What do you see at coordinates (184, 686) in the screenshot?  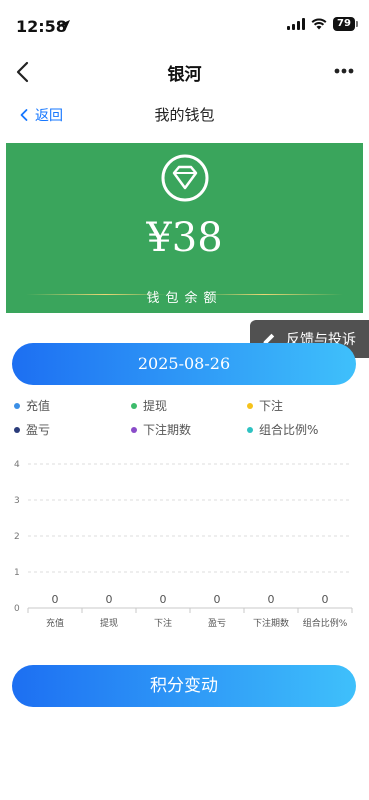 I see `points-change-button: 积分变动` at bounding box center [184, 686].